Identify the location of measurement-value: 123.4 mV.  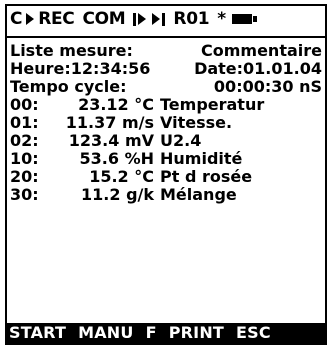
(111, 140).